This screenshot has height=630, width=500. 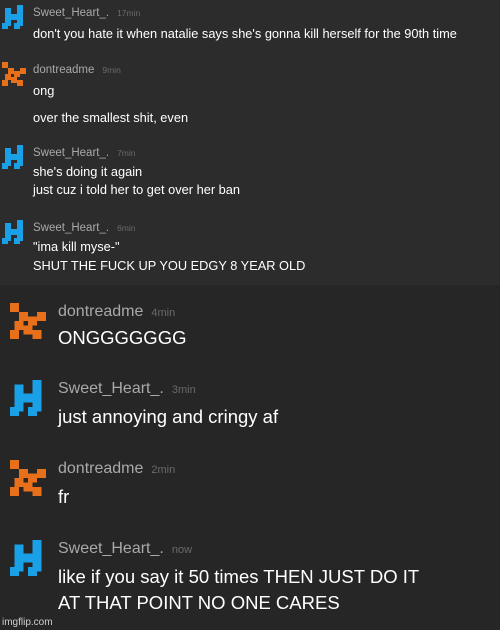 What do you see at coordinates (126, 153) in the screenshot?
I see `timestamp: 7min` at bounding box center [126, 153].